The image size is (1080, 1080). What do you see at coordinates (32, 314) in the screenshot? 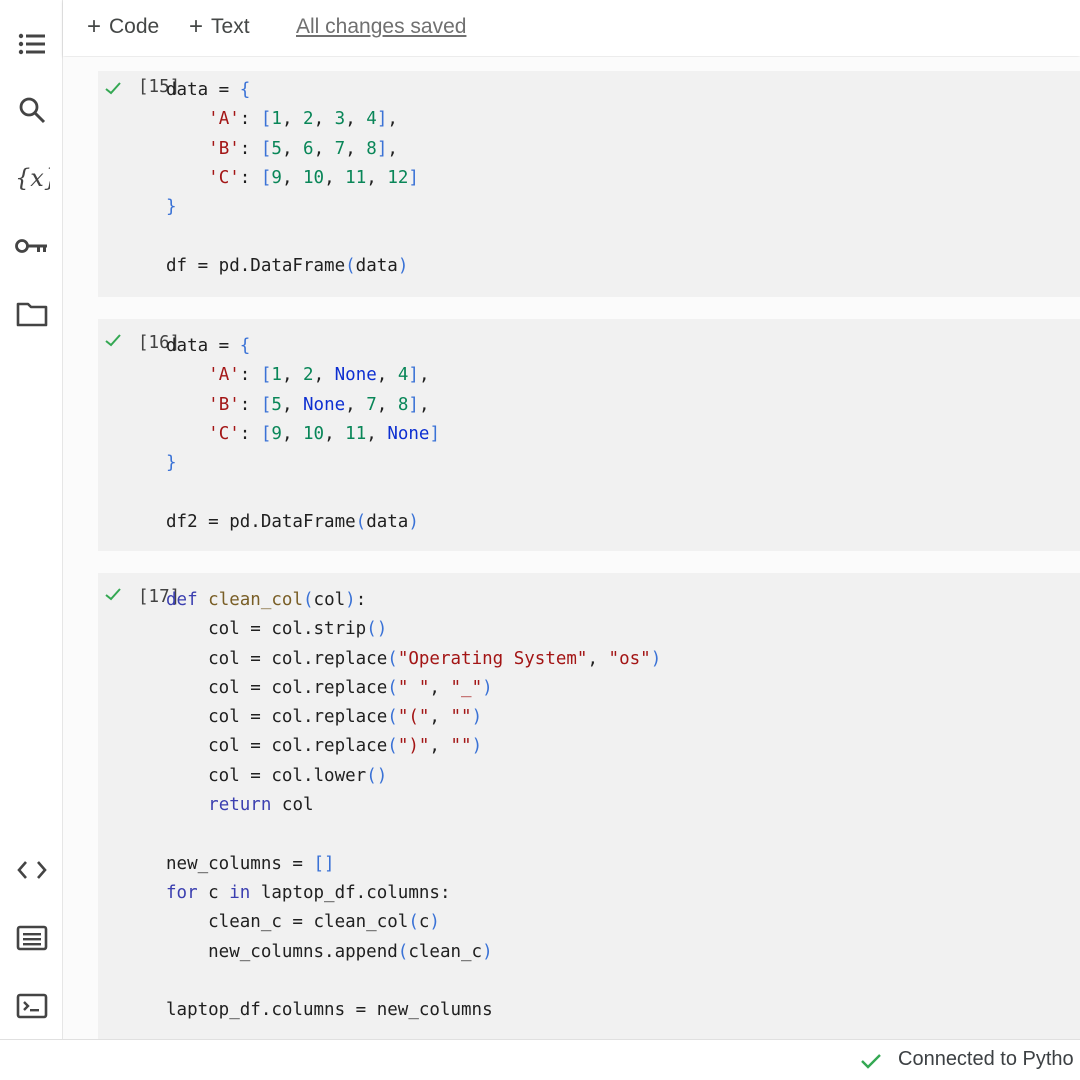
I see `files-folder-icon` at bounding box center [32, 314].